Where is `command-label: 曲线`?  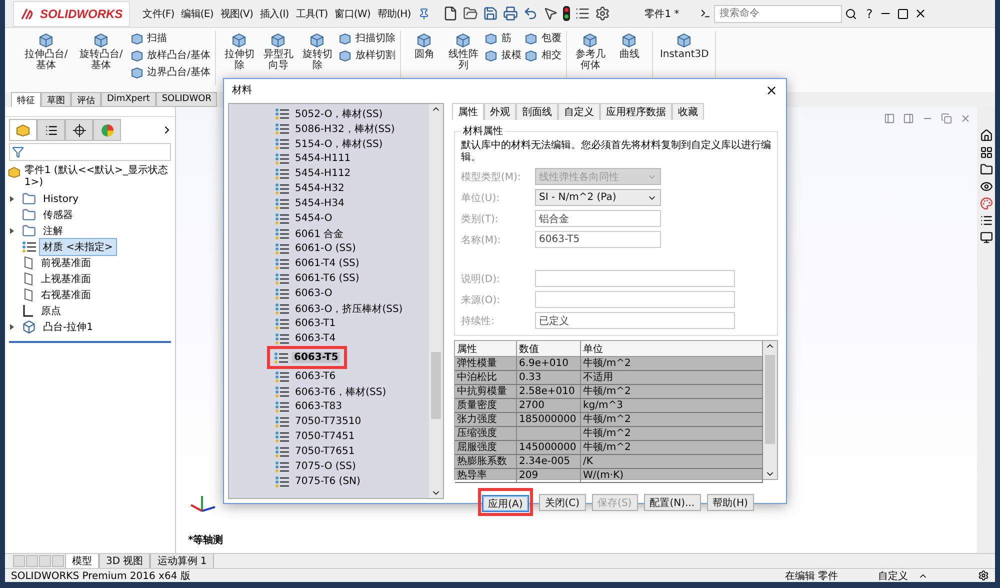
command-label: 曲线 is located at coordinates (629, 54).